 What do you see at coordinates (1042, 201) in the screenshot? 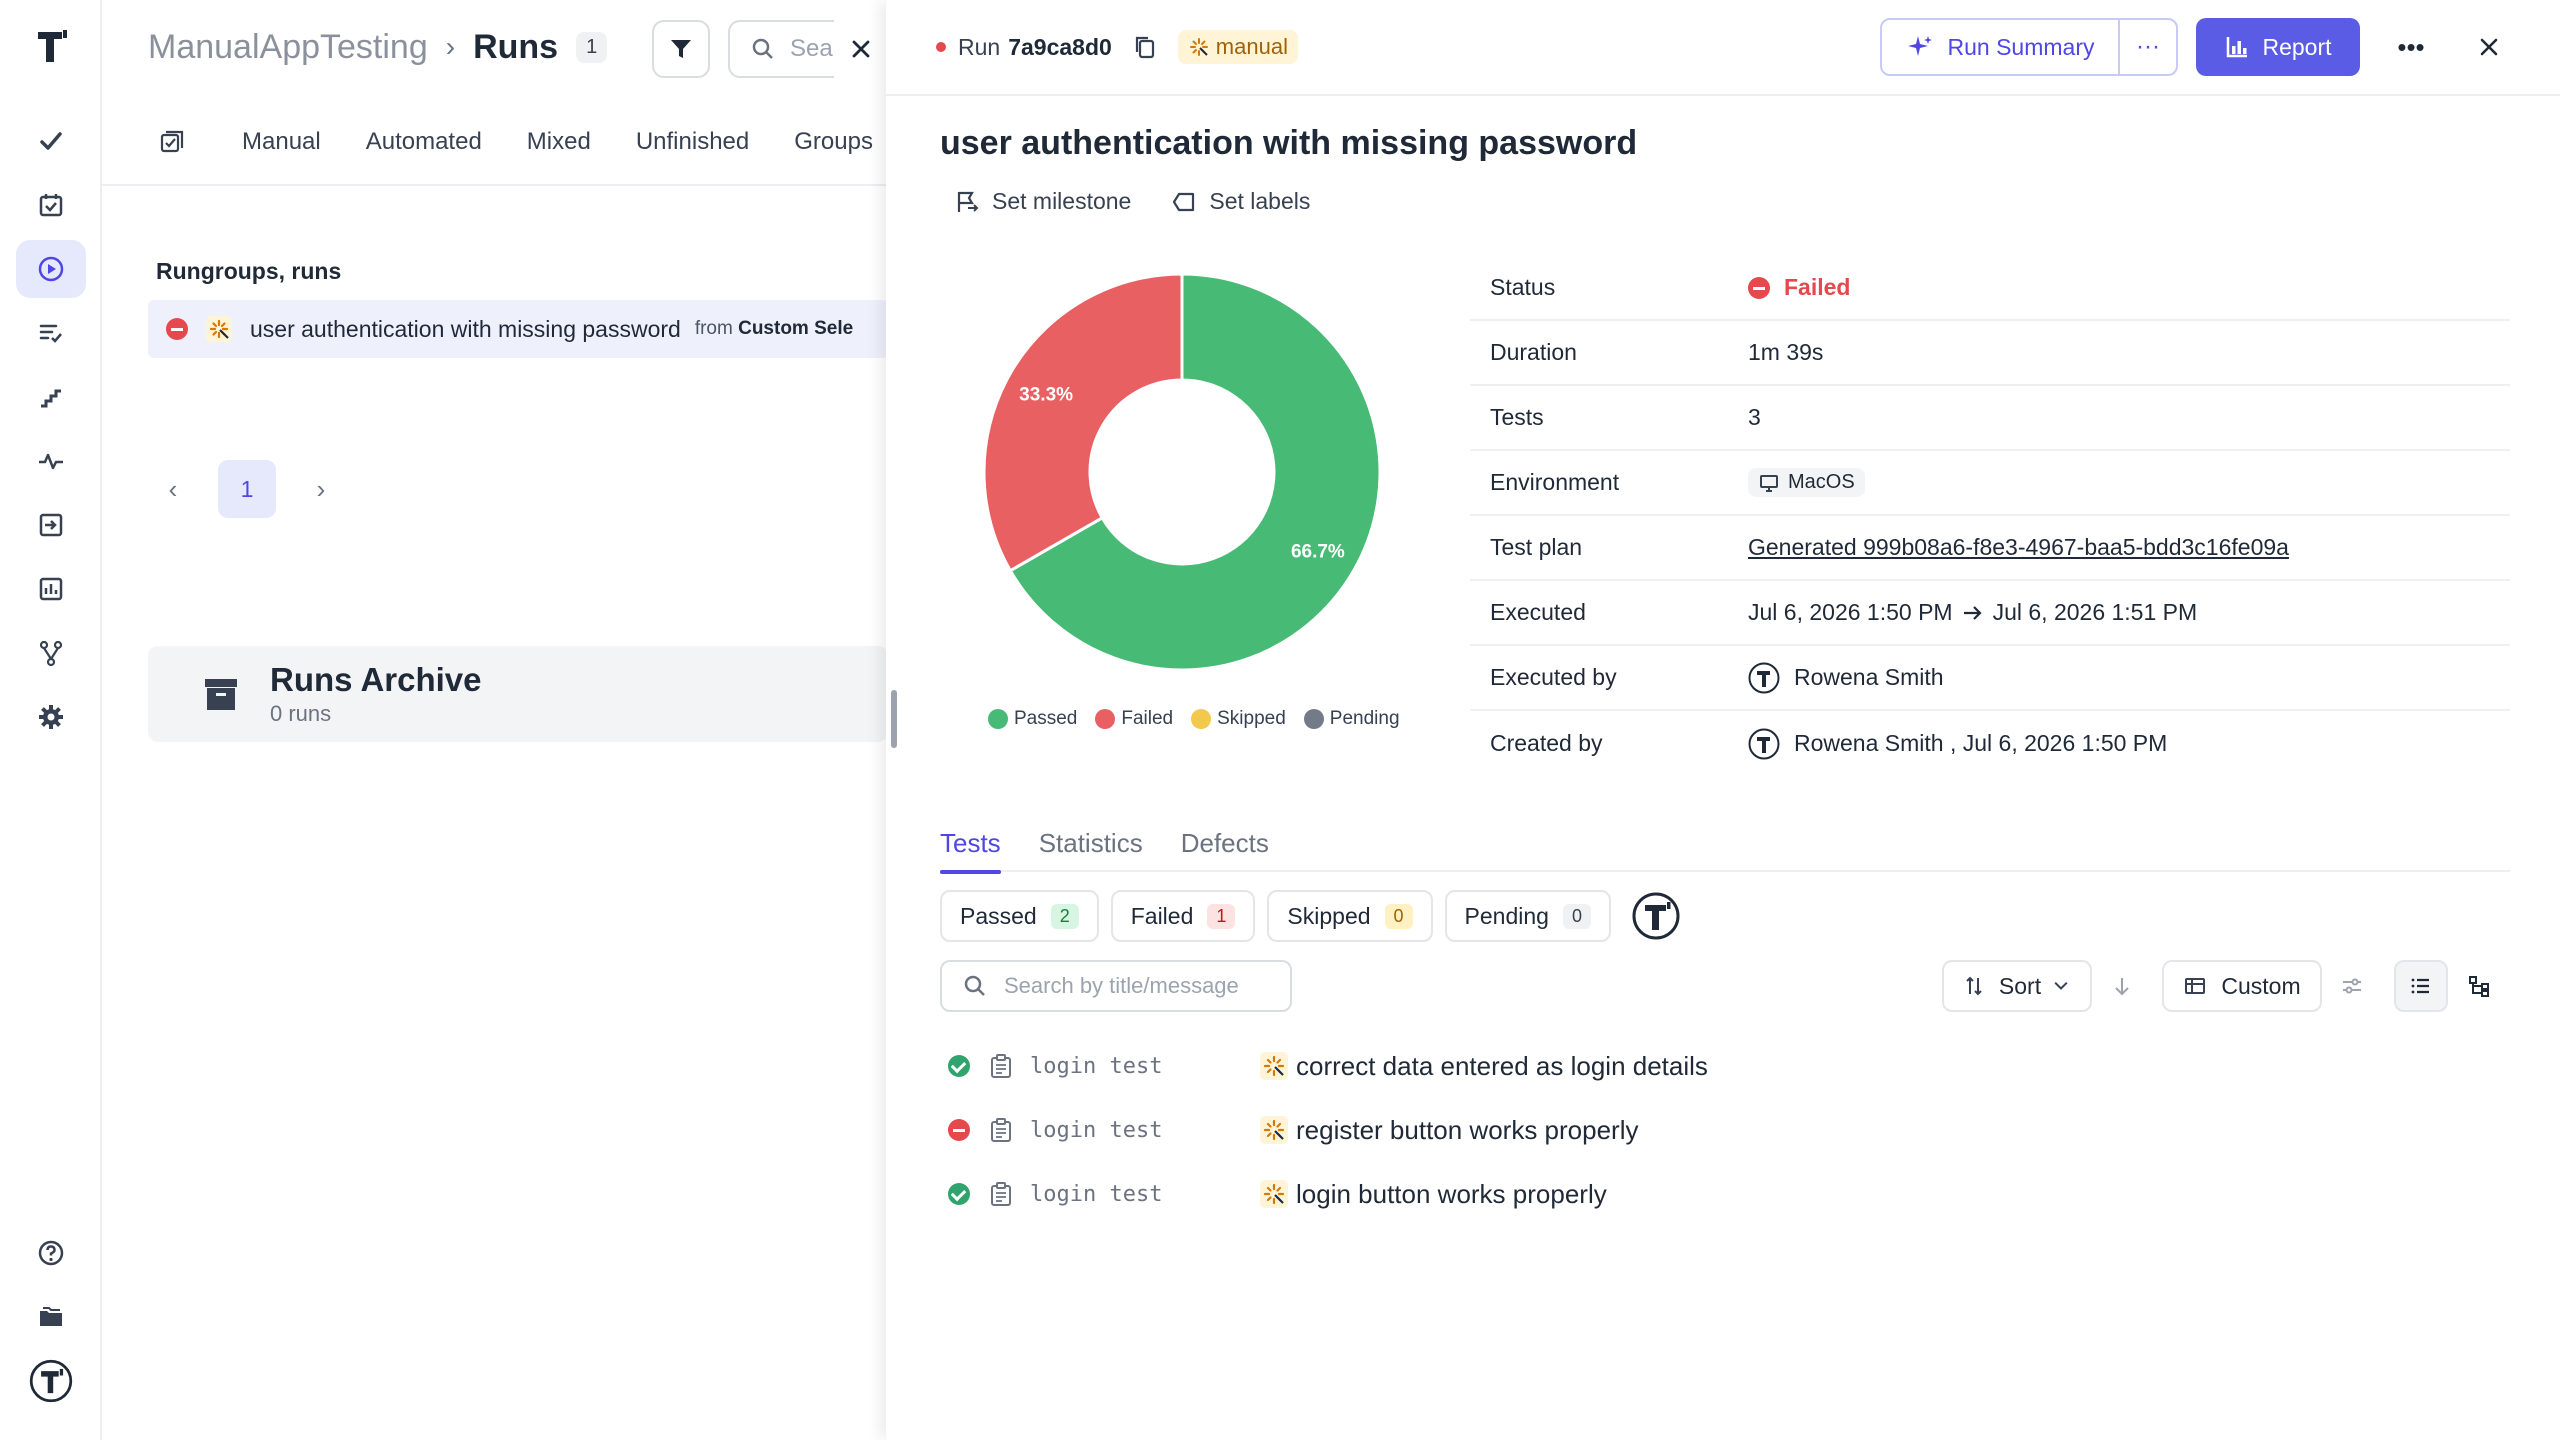
I see `set-milestone-button: Set milestone` at bounding box center [1042, 201].